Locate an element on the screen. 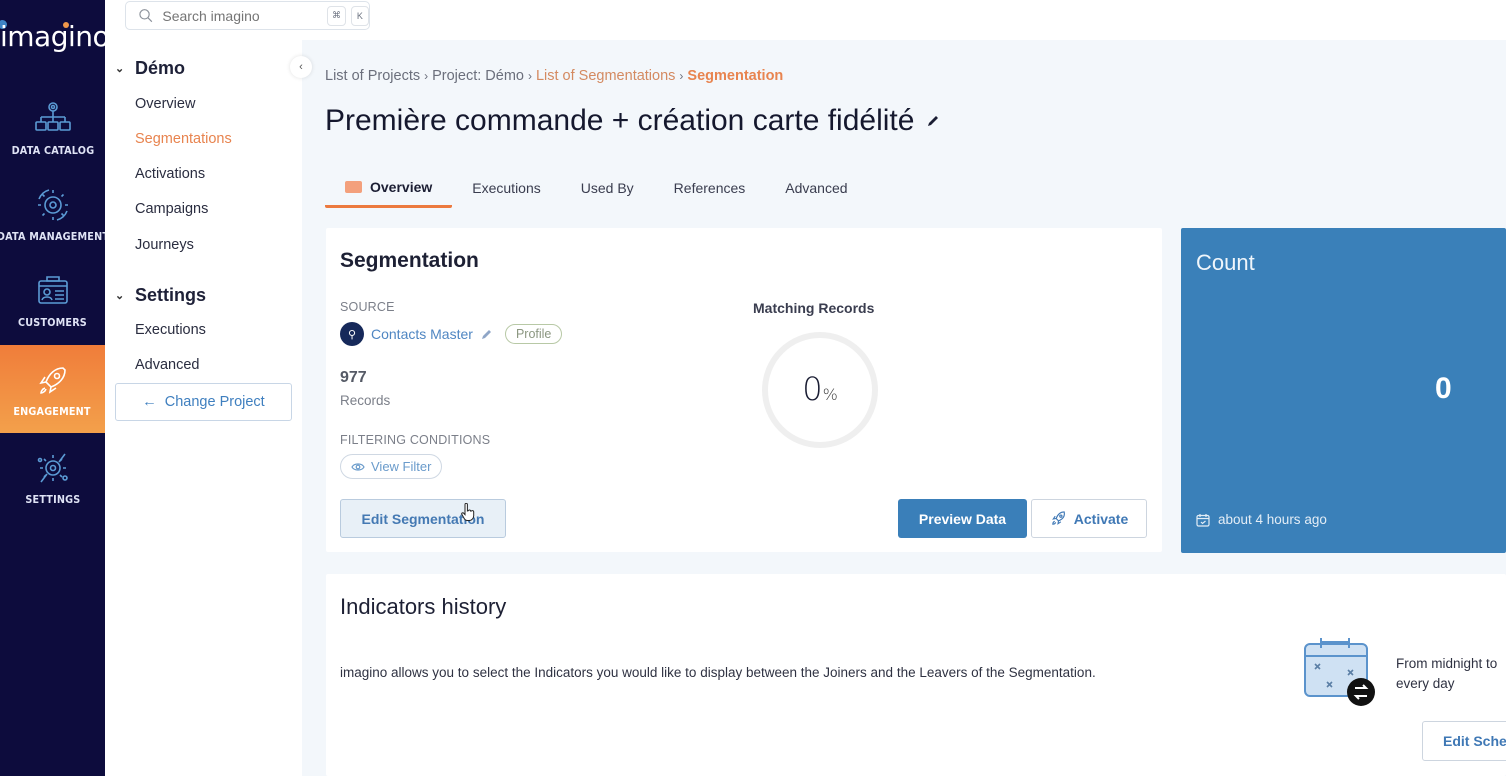  rail-item-settings: SETTINGS is located at coordinates (52, 477).